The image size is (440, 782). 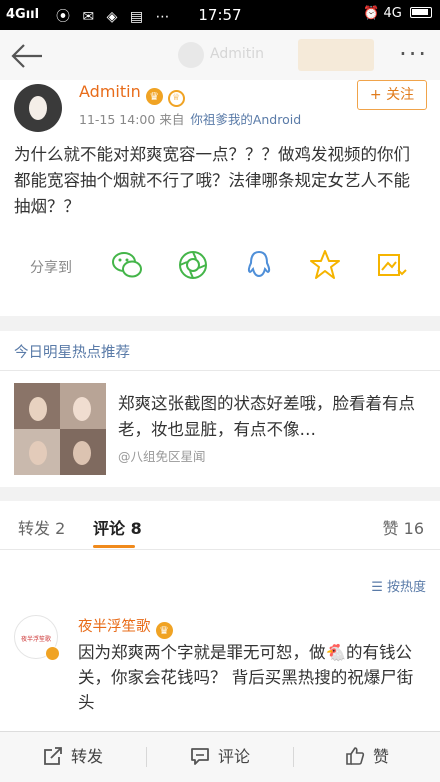 What do you see at coordinates (355, 756) in the screenshot?
I see `thumbs-up-icon` at bounding box center [355, 756].